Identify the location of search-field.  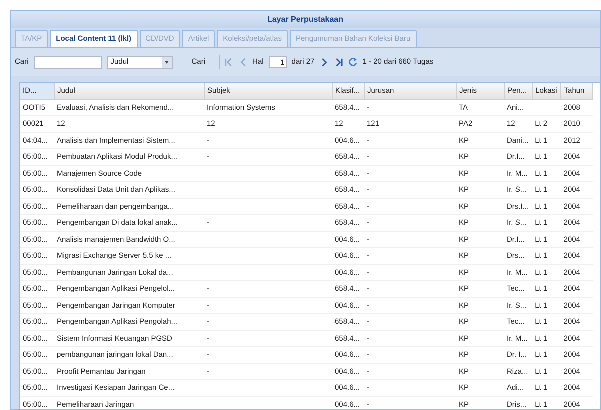
(68, 62).